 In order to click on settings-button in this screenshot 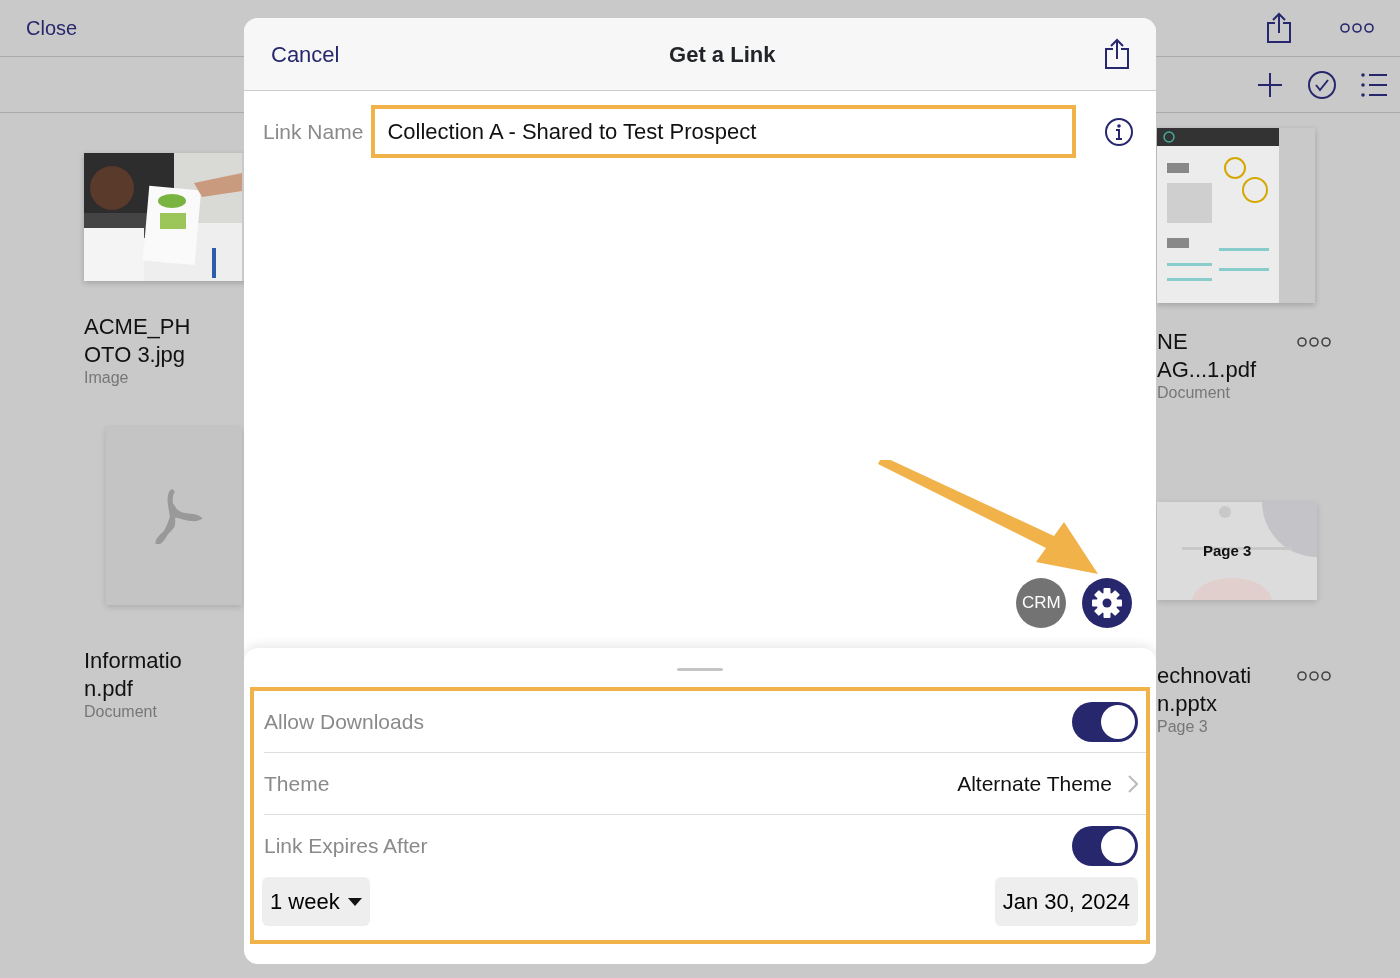, I will do `click(1107, 603)`.